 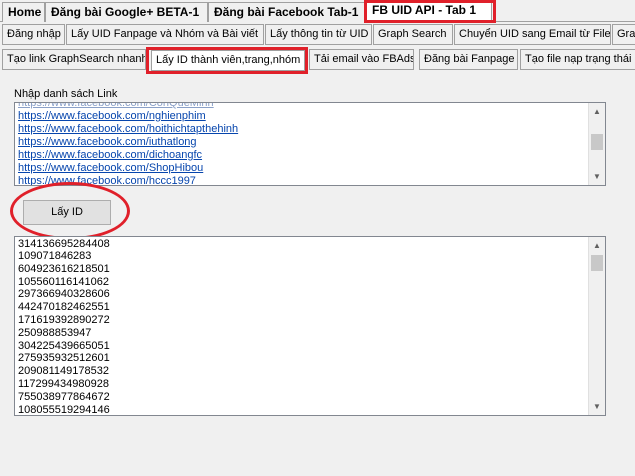 I want to click on list-item: 304225439665051, so click(x=64, y=345).